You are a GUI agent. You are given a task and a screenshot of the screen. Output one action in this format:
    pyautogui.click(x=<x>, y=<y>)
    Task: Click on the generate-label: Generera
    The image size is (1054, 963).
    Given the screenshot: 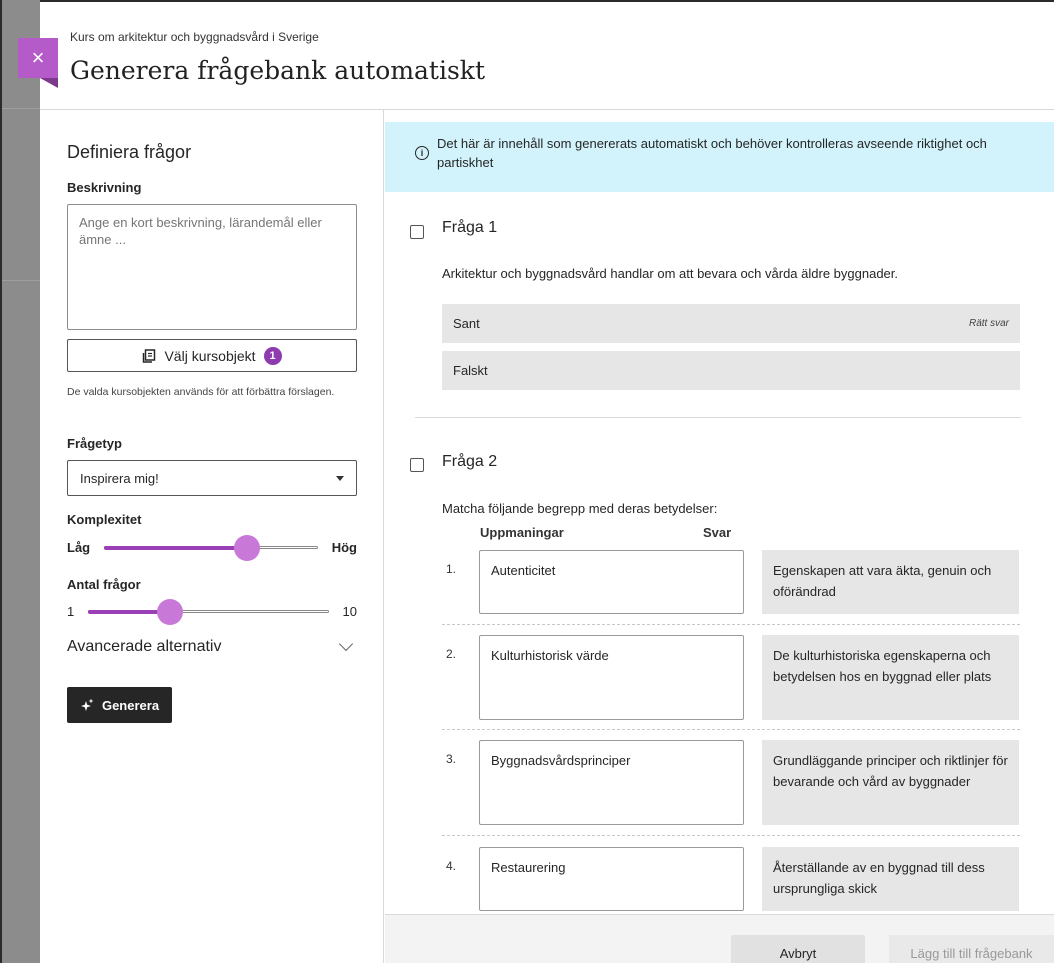 What is the action you would take?
    pyautogui.click(x=130, y=705)
    